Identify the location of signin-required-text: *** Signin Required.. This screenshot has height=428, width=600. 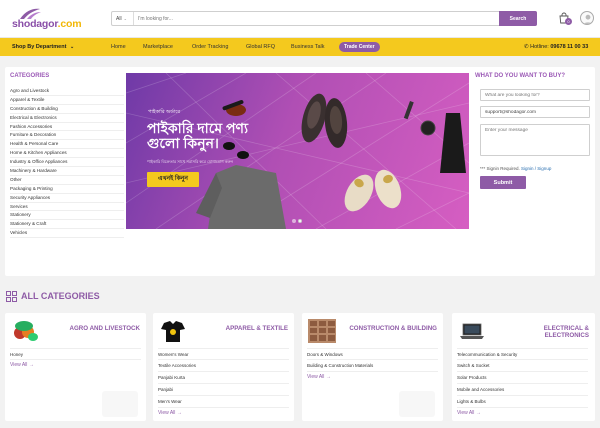
(500, 168).